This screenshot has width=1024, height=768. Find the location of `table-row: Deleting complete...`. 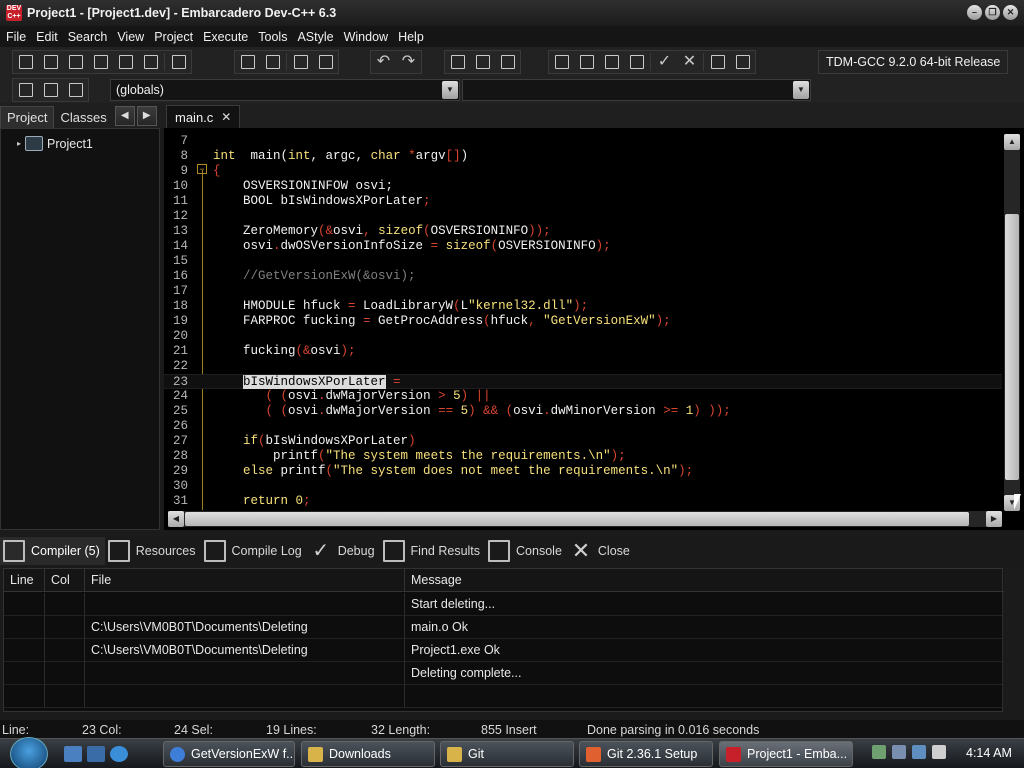

table-row: Deleting complete... is located at coordinates (504, 673).